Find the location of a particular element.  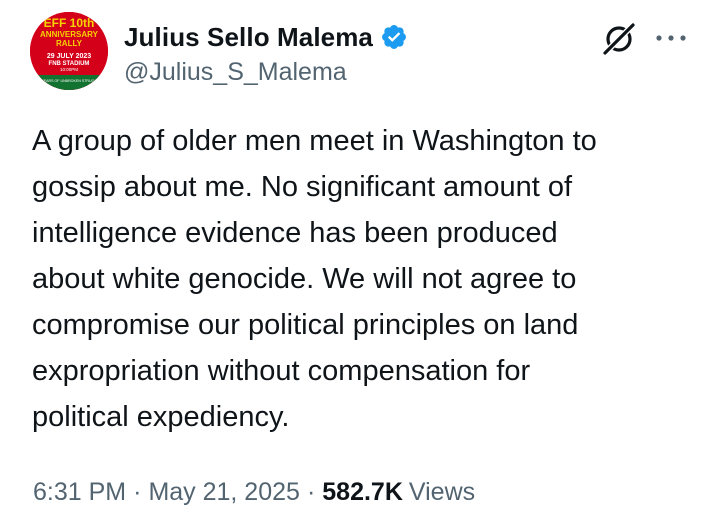

verified-badge-icon is located at coordinates (394, 37).